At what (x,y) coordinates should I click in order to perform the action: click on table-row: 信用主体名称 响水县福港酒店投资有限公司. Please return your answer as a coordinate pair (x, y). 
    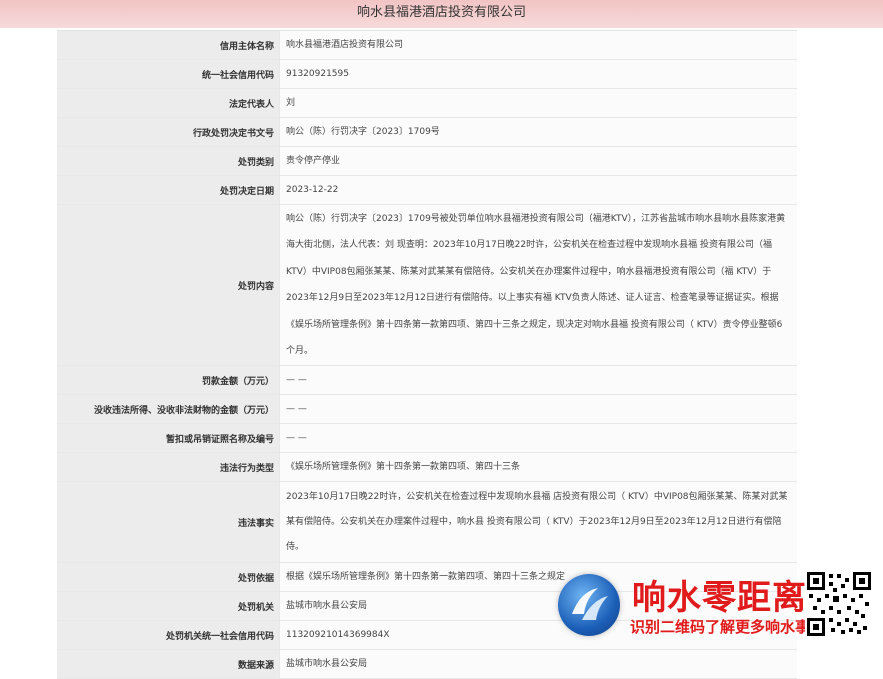
    Looking at the image, I should click on (427, 45).